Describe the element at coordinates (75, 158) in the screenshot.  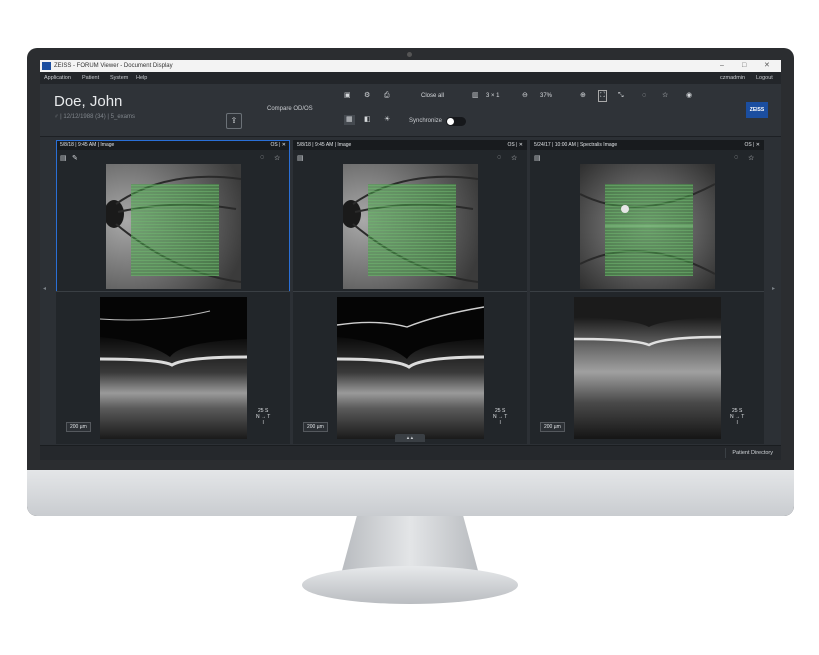
I see `edit-icon: ✎` at that location.